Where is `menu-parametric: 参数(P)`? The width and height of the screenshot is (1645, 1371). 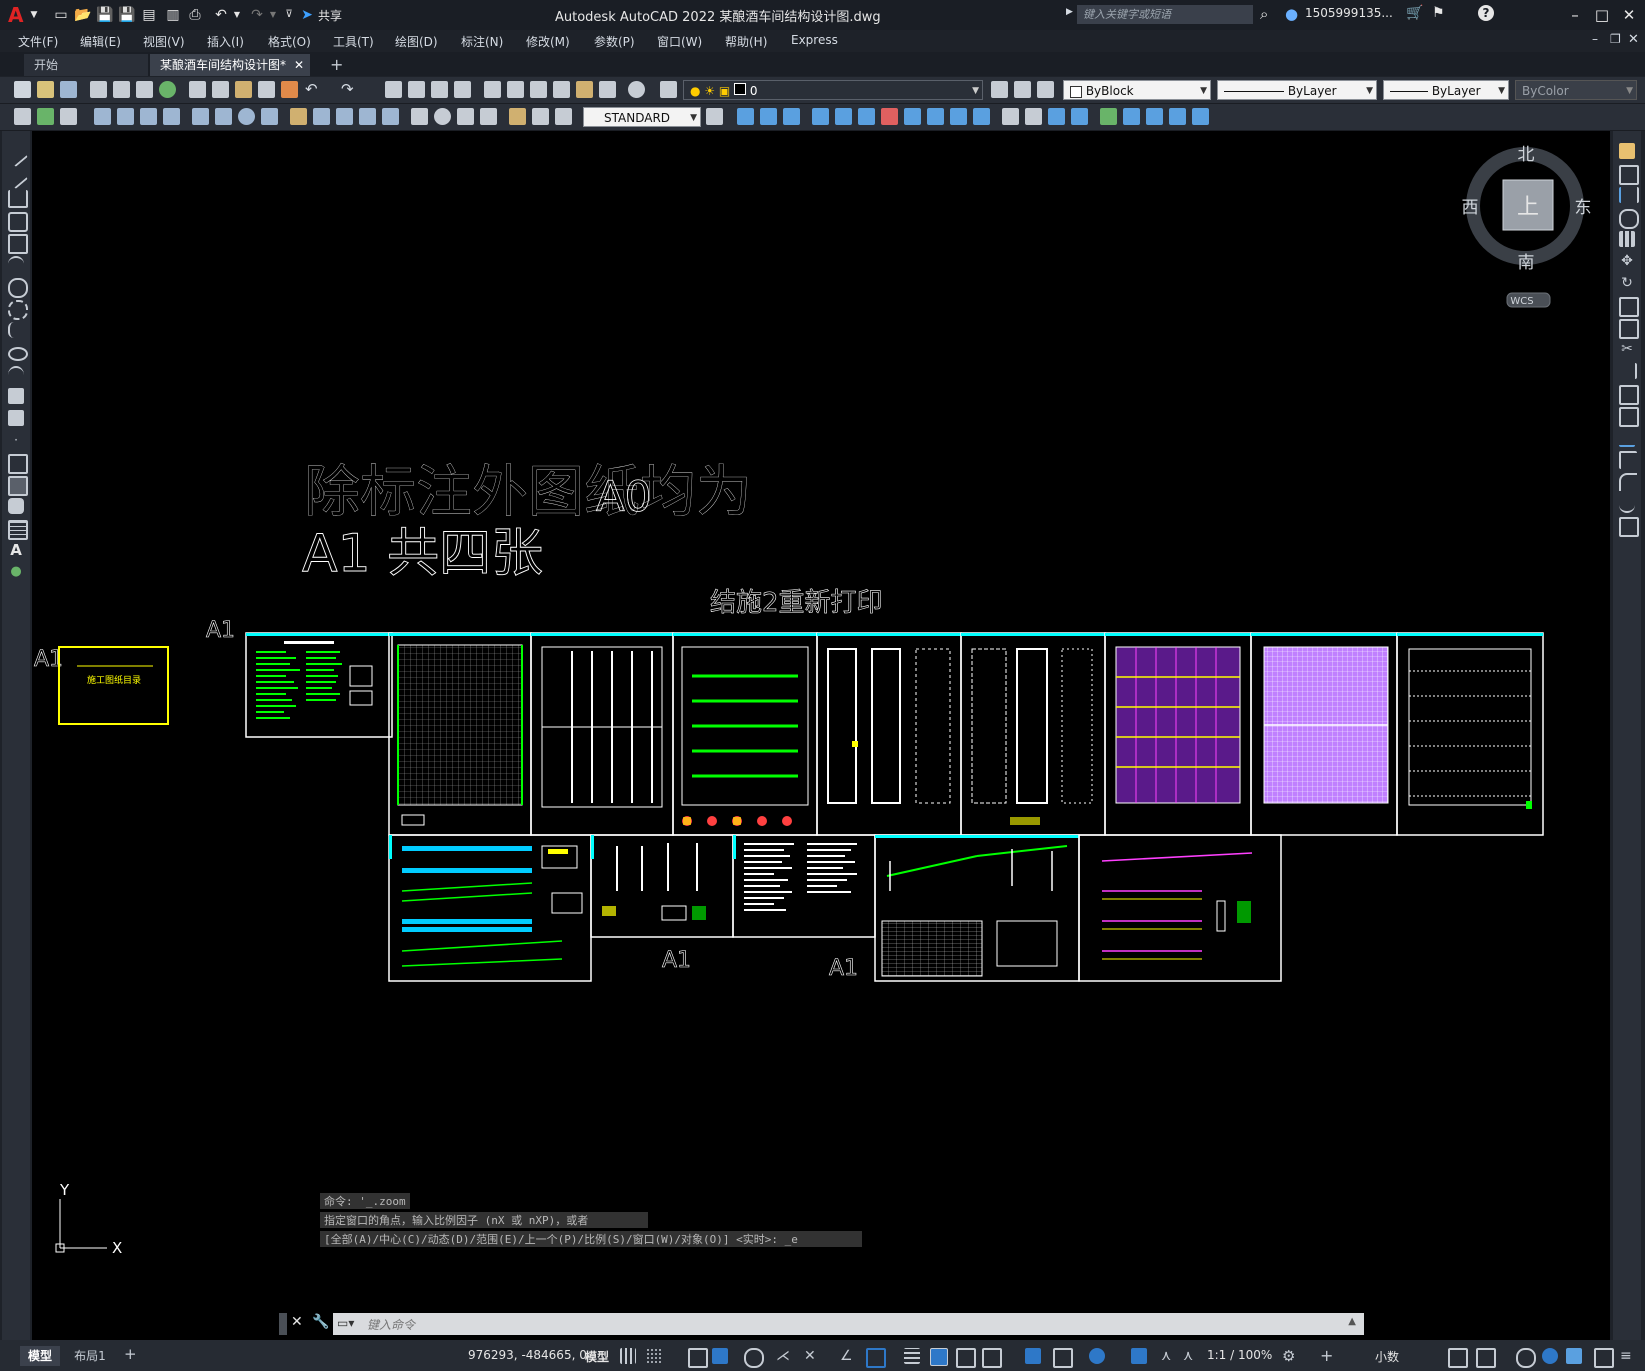
menu-parametric: 参数(P) is located at coordinates (614, 41).